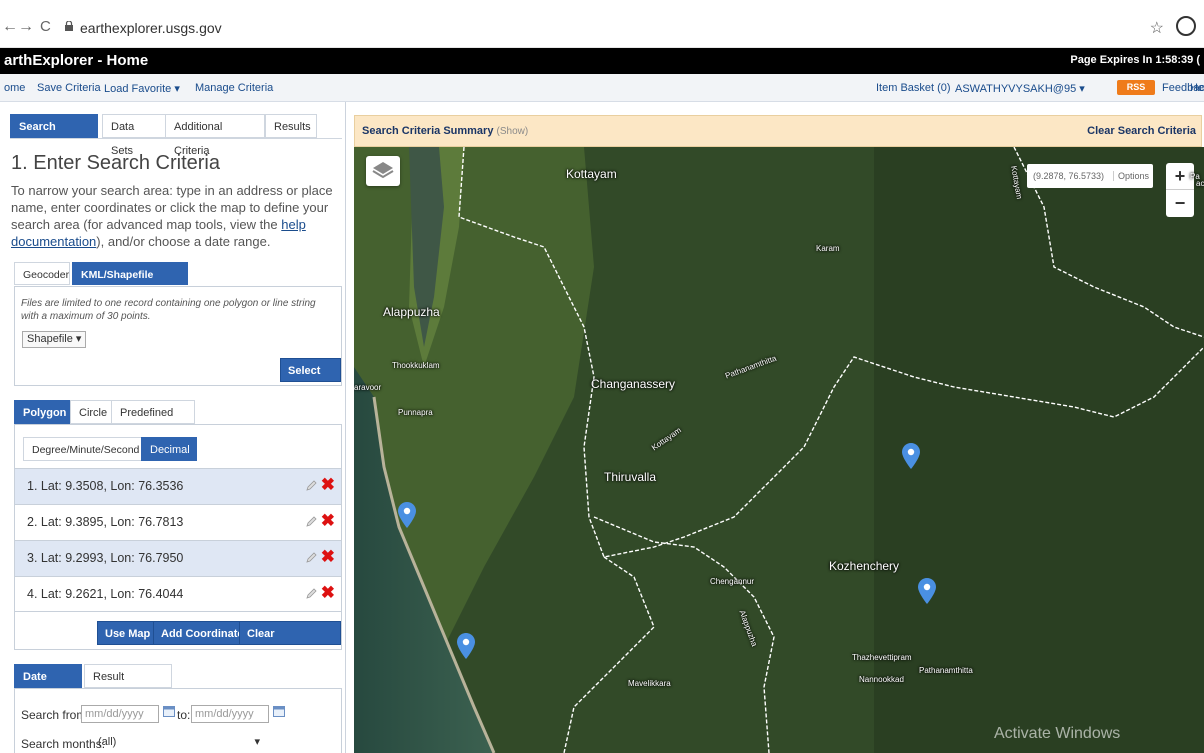  What do you see at coordinates (416, 365) in the screenshot?
I see `place-label: Thookkuklam` at bounding box center [416, 365].